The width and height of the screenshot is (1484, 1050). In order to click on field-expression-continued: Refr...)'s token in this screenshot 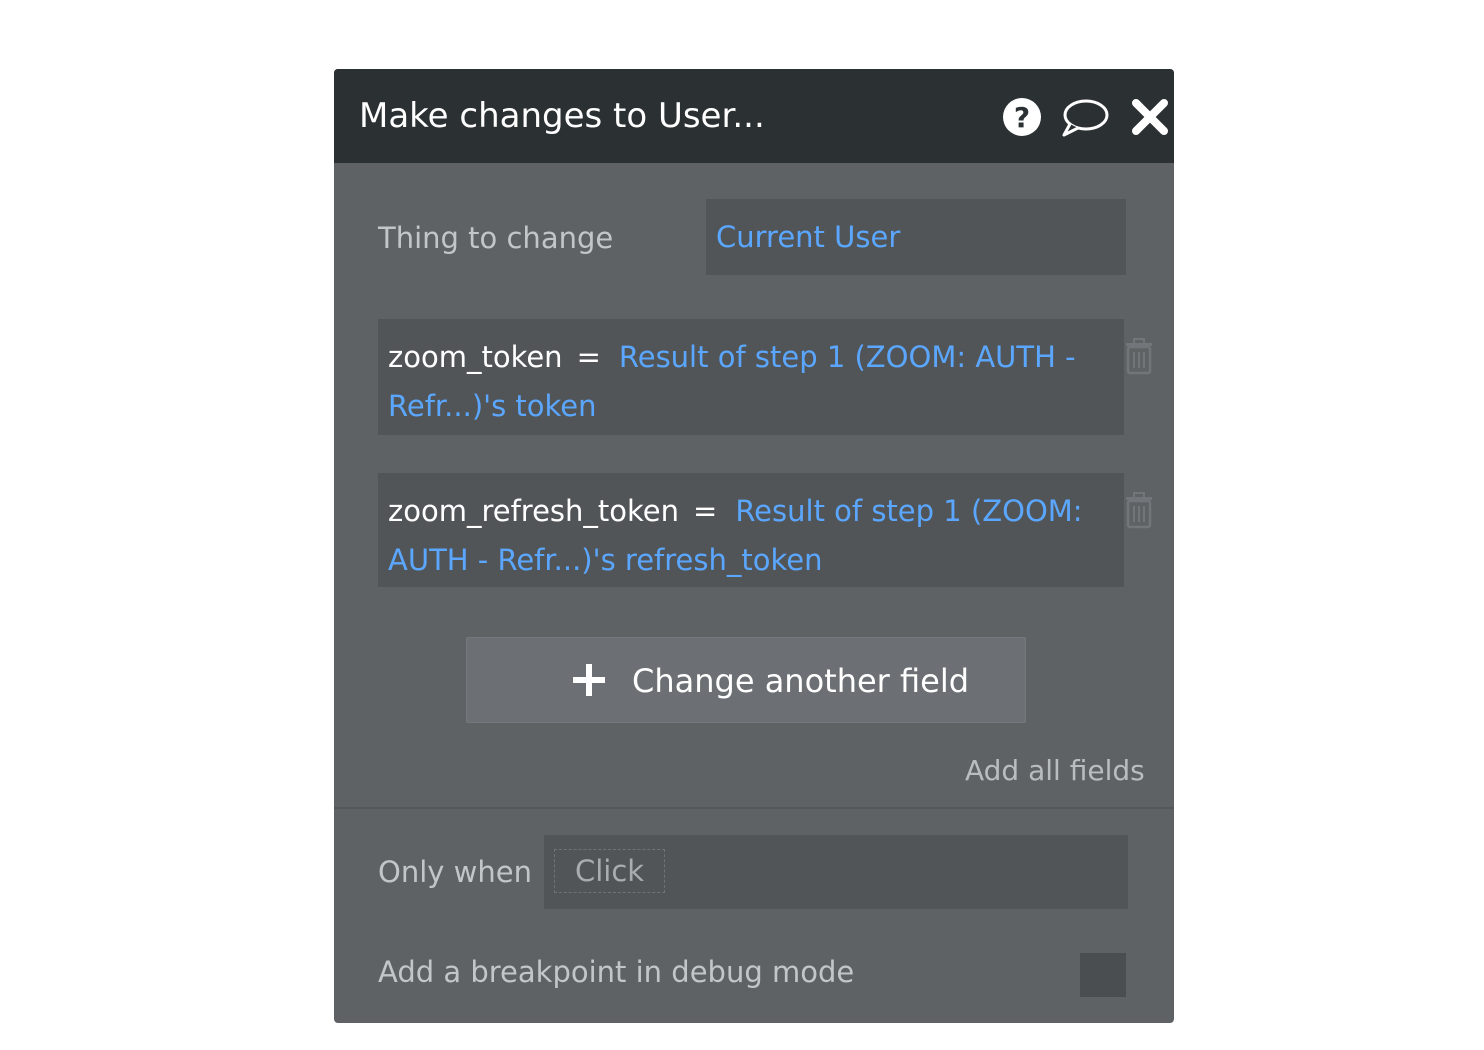, I will do `click(492, 406)`.